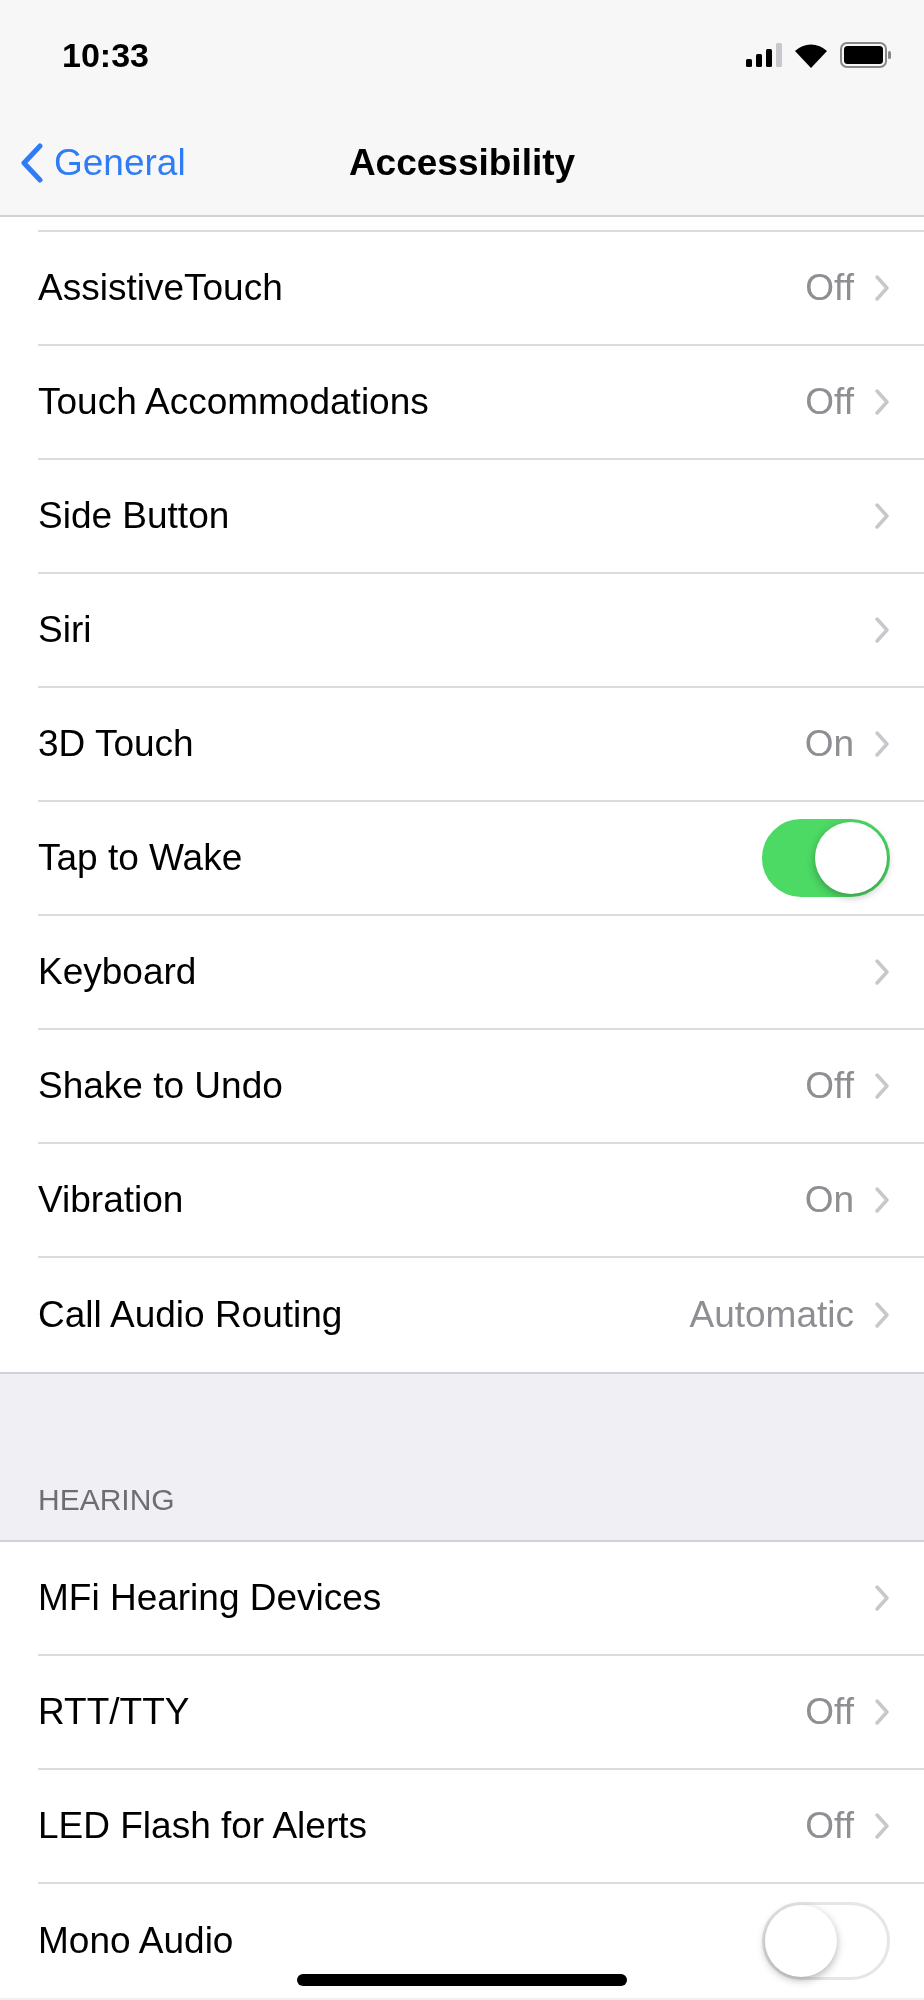  I want to click on status-time: 10:33, so click(105, 55).